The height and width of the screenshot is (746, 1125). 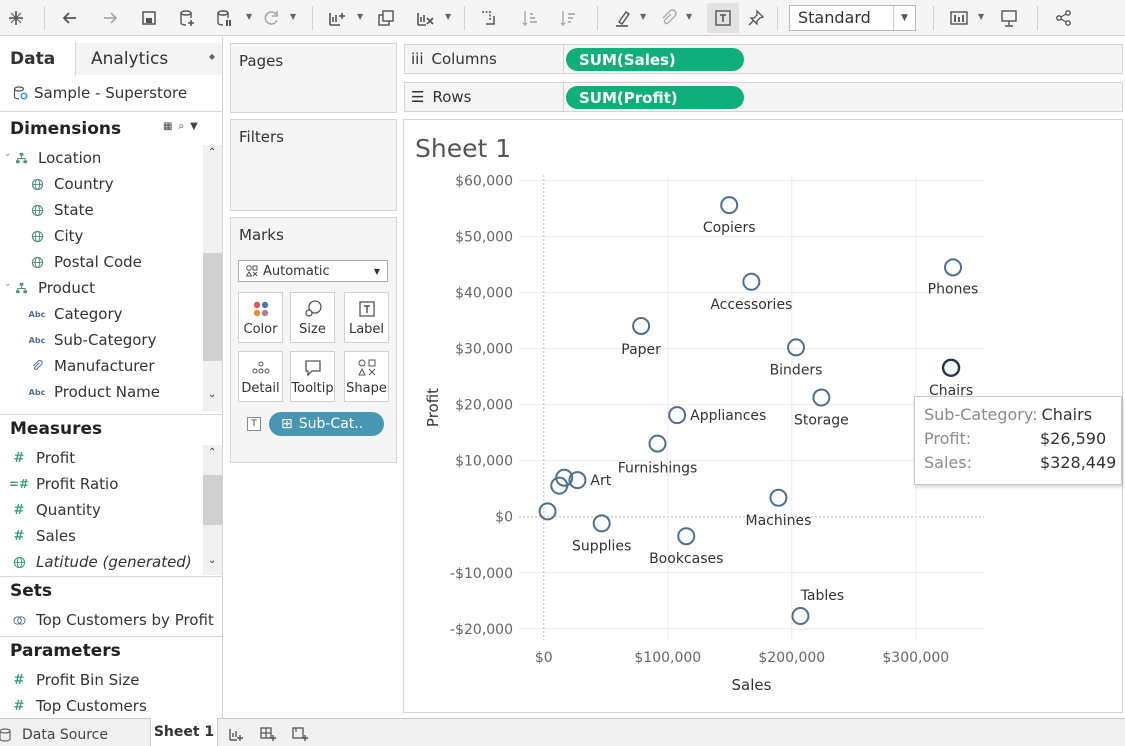 What do you see at coordinates (425, 18) in the screenshot?
I see `clear-sheet-icon` at bounding box center [425, 18].